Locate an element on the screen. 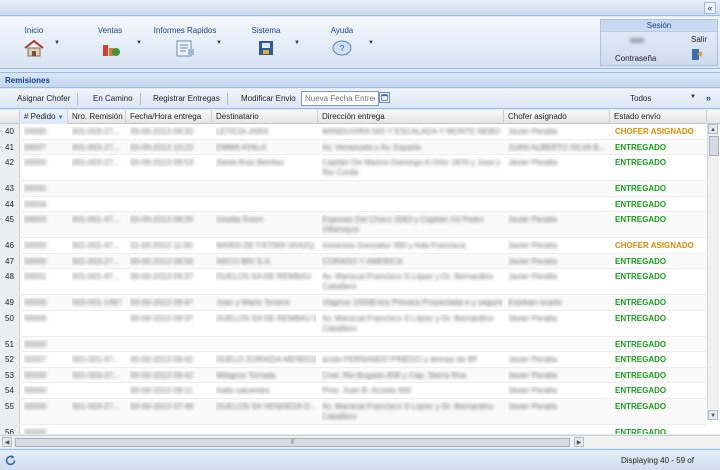 The height and width of the screenshot is (470, 720). refresh-icon is located at coordinates (10, 460).